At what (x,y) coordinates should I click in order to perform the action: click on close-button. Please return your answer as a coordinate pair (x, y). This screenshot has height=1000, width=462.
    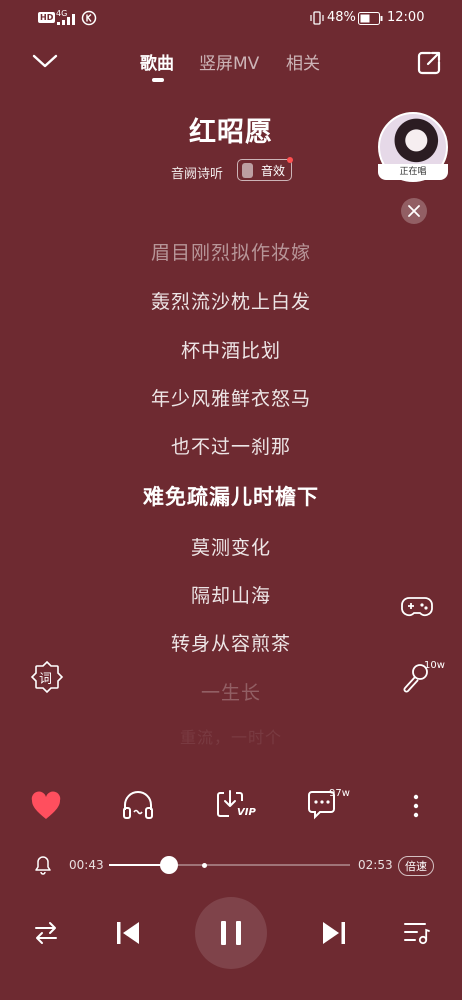
    Looking at the image, I should click on (414, 211).